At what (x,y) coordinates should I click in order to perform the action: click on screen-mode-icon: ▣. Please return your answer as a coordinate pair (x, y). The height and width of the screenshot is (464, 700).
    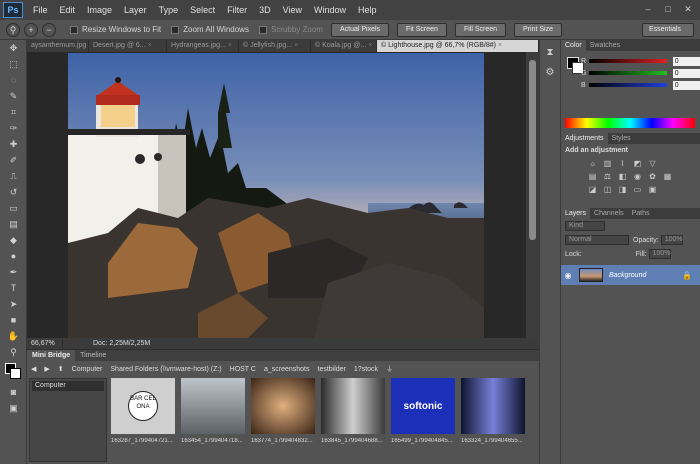
    Looking at the image, I should click on (13, 408).